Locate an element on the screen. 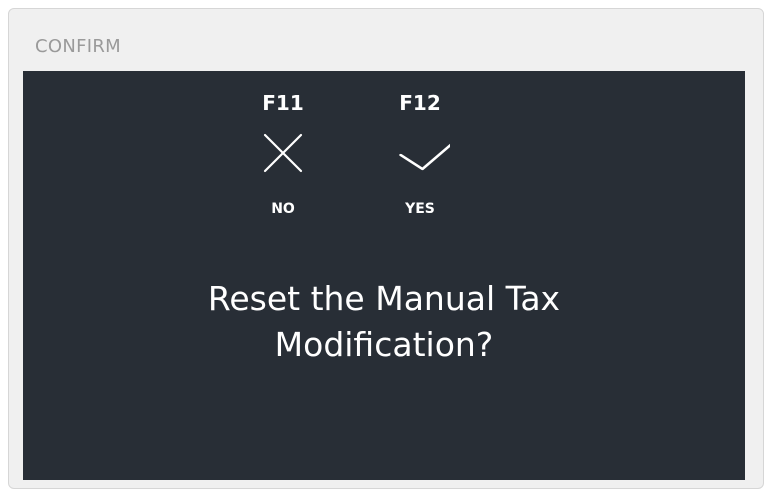 This screenshot has height=497, width=773. yes-label: YES is located at coordinates (420, 209).